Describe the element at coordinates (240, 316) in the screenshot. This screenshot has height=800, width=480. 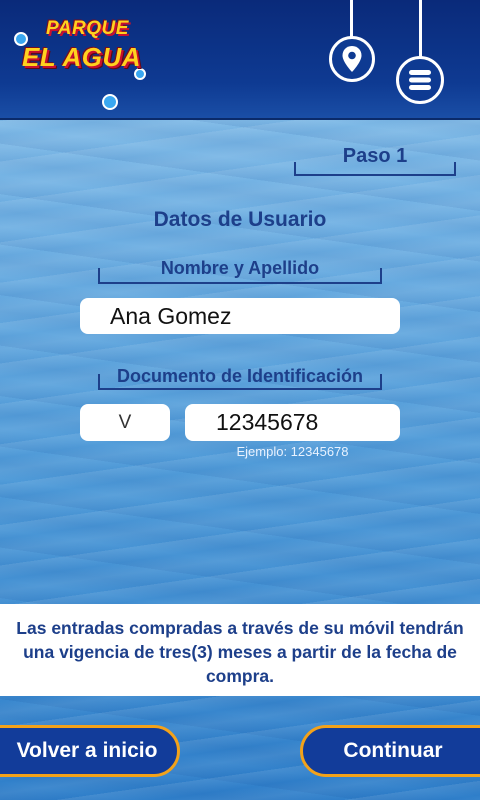
I see `name-input: Ana Gomez` at that location.